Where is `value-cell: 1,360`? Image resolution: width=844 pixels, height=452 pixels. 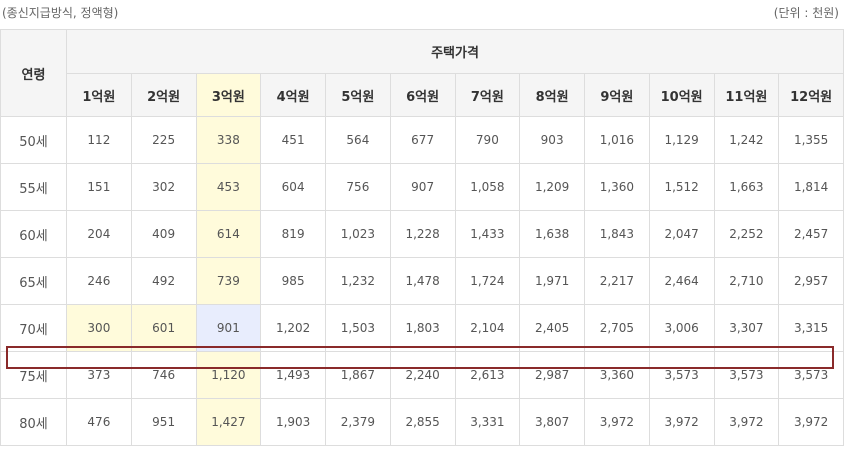 value-cell: 1,360 is located at coordinates (617, 187).